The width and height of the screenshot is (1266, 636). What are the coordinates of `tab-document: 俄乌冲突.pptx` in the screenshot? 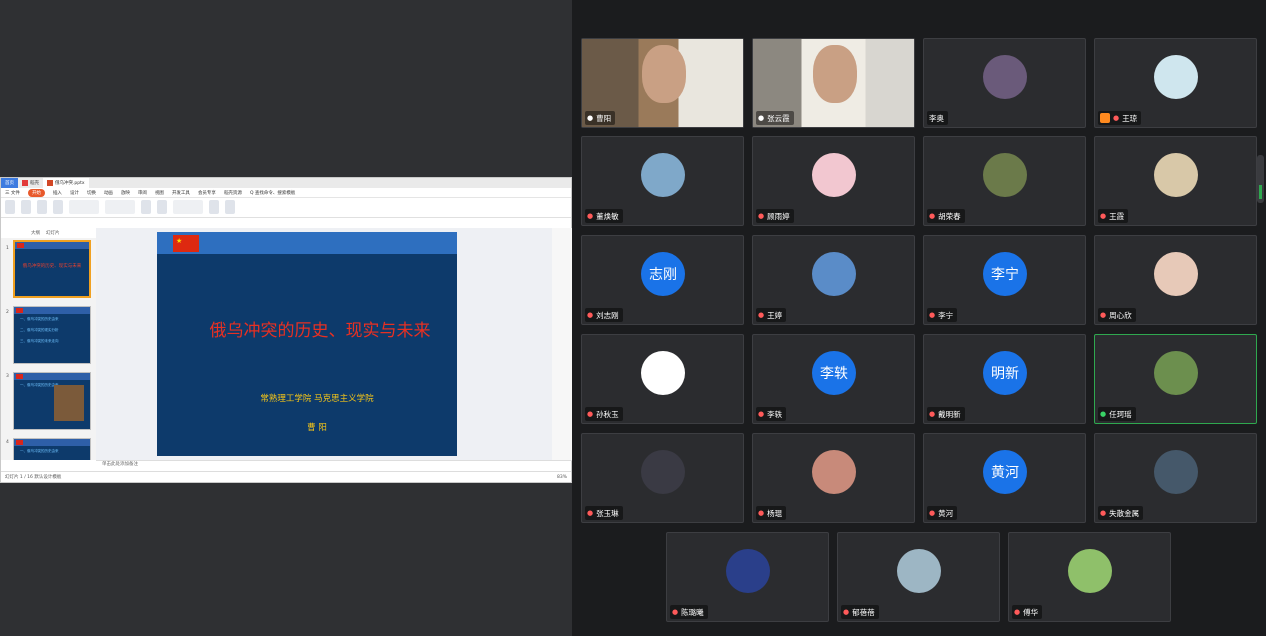 It's located at (66, 183).